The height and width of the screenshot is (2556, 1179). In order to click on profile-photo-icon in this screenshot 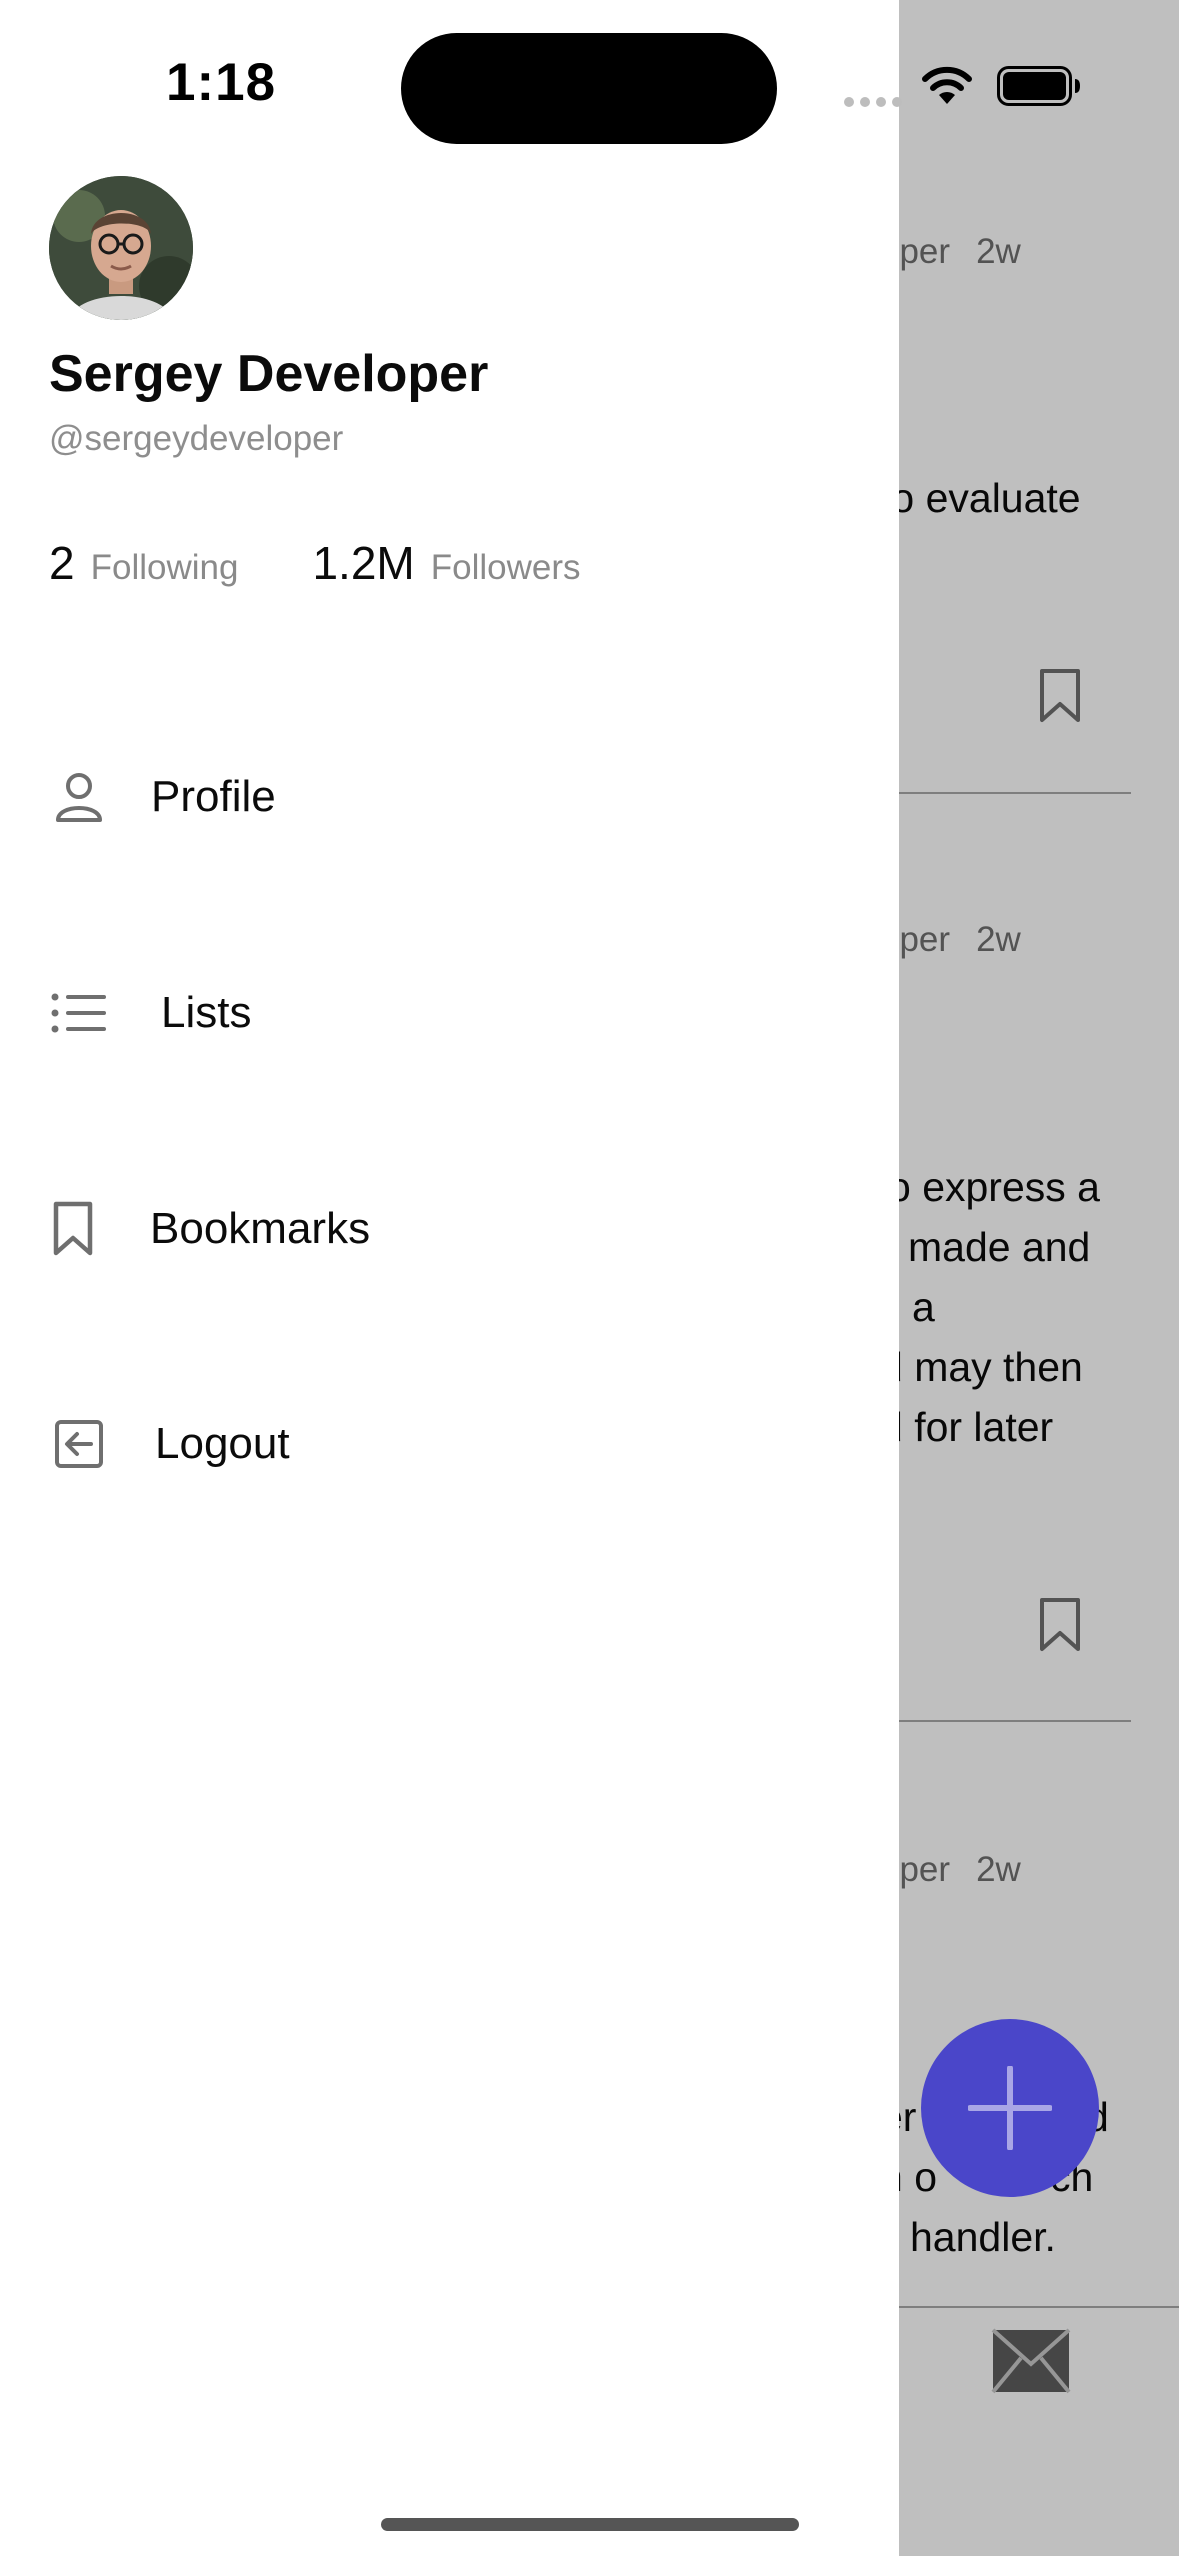, I will do `click(121, 248)`.